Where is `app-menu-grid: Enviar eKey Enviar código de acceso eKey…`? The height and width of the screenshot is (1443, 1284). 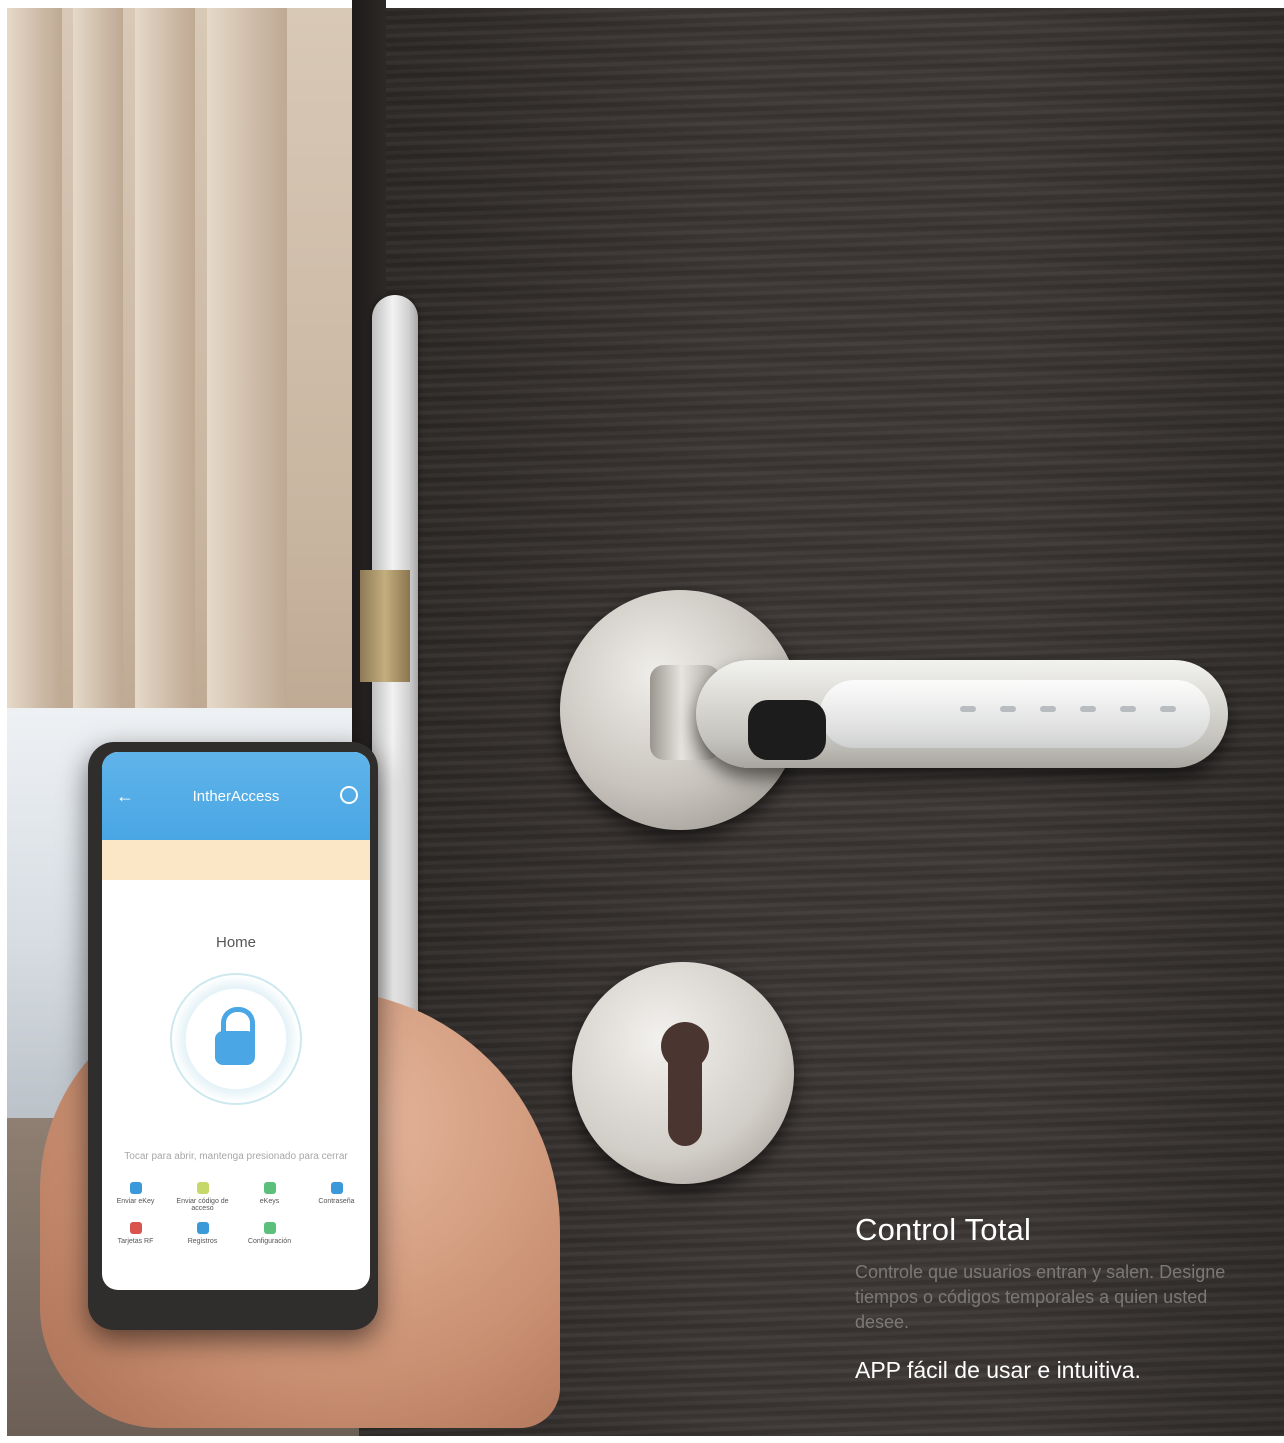
app-menu-grid: Enviar eKey Enviar código de acceso eKey… is located at coordinates (236, 1213).